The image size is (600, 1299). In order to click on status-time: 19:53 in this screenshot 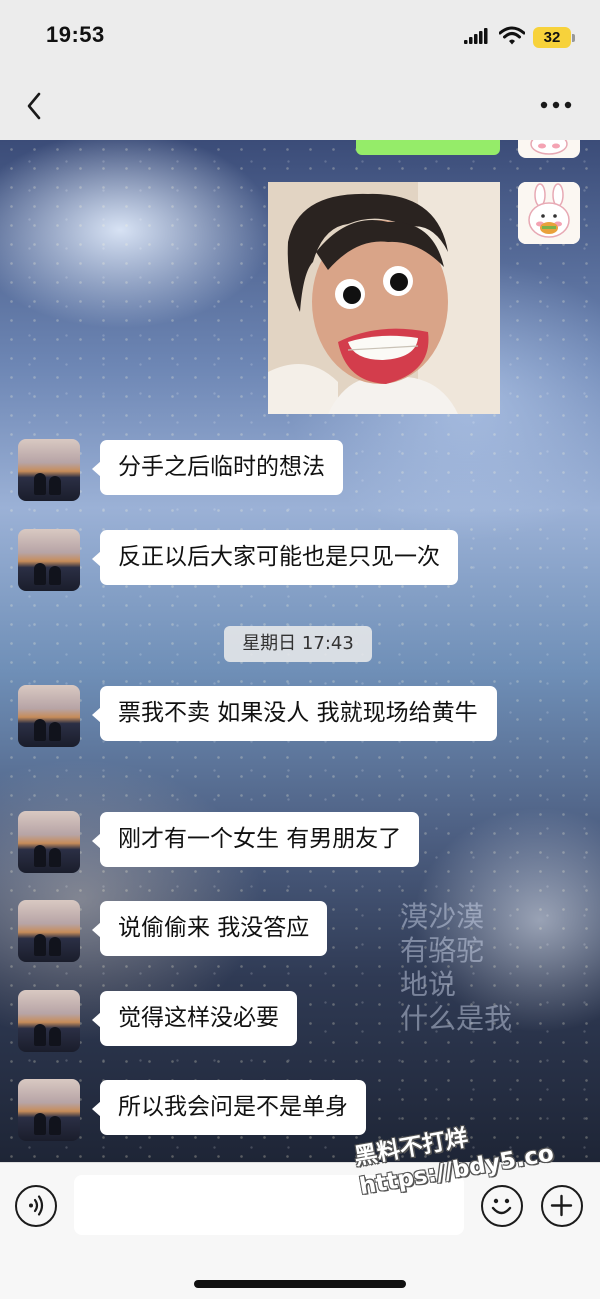, I will do `click(75, 34)`.